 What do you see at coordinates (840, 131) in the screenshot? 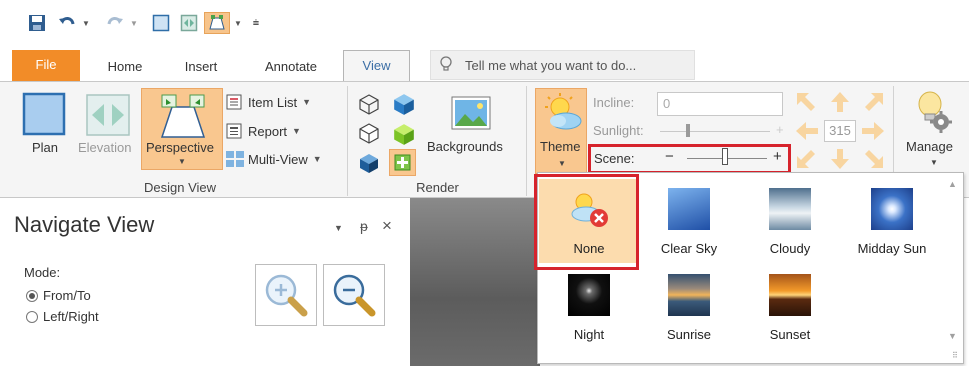
I see `rotation-value: 315` at bounding box center [840, 131].